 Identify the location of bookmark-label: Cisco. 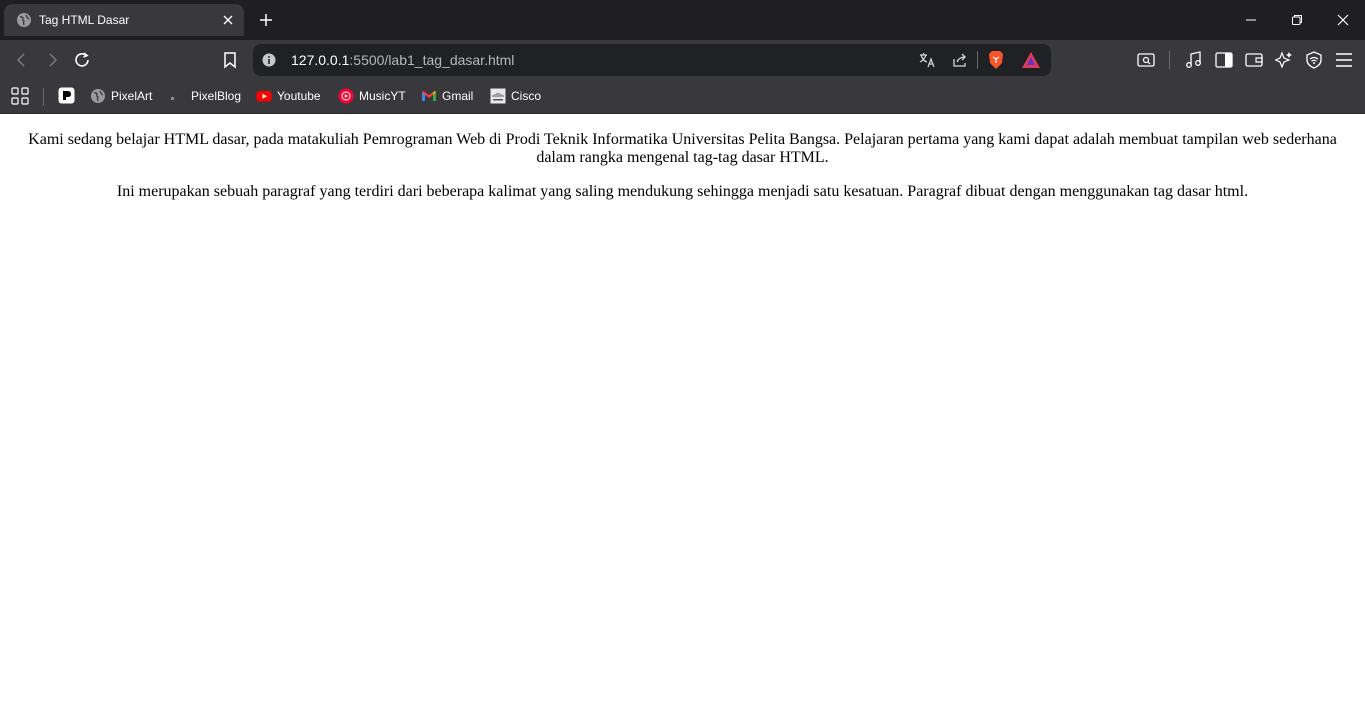
(526, 96).